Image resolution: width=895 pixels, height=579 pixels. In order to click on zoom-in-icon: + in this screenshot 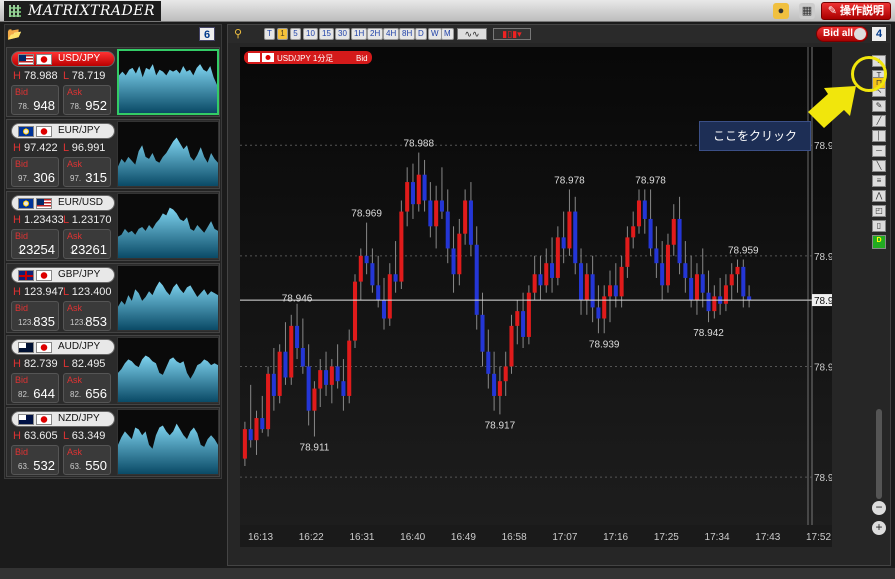, I will do `click(879, 528)`.